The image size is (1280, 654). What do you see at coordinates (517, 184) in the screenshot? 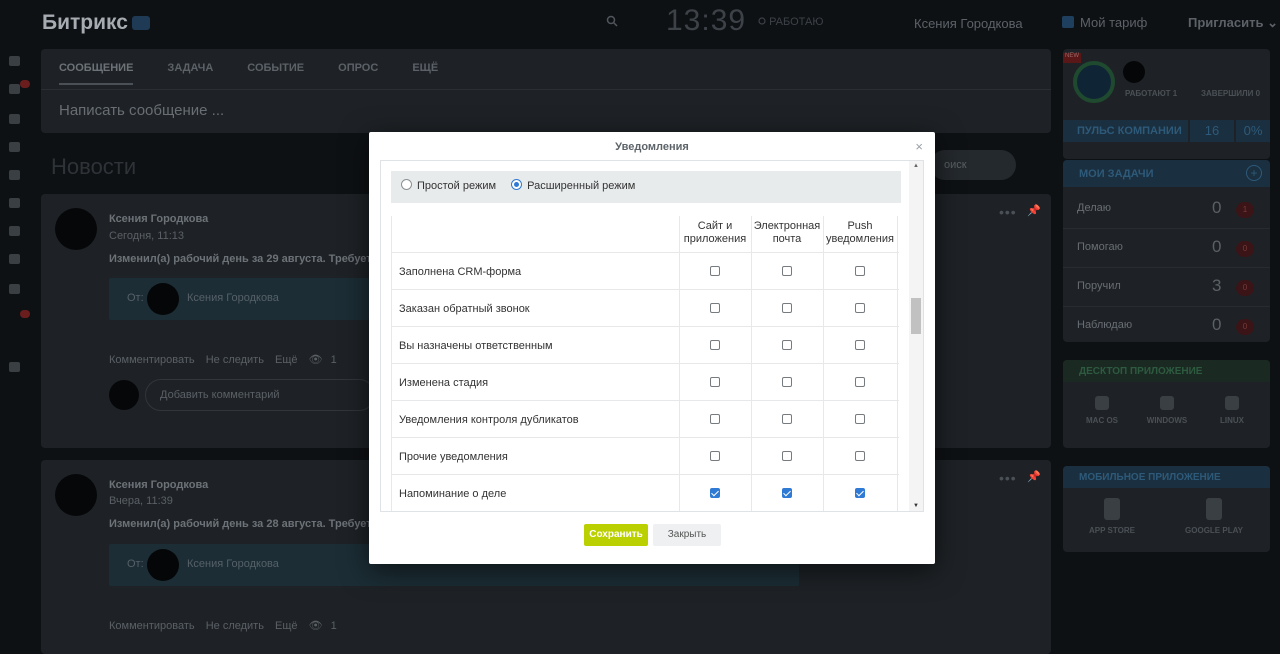
I see `mode-advanced-radio` at bounding box center [517, 184].